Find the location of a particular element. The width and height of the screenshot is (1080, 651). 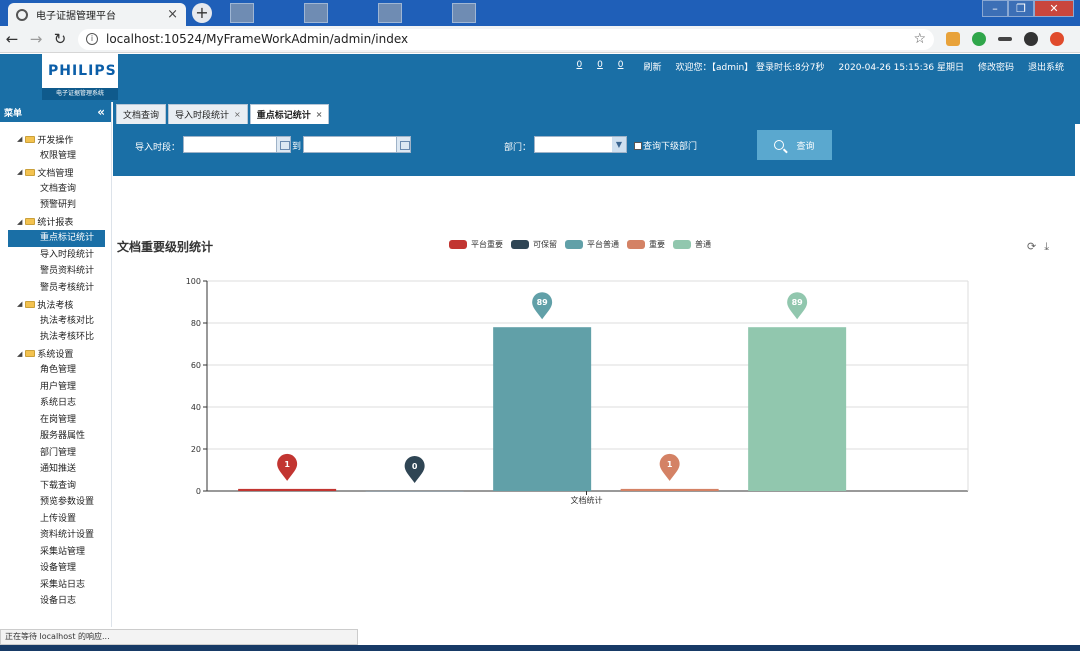

menu-item: 执法考核对比 is located at coordinates (55, 321).